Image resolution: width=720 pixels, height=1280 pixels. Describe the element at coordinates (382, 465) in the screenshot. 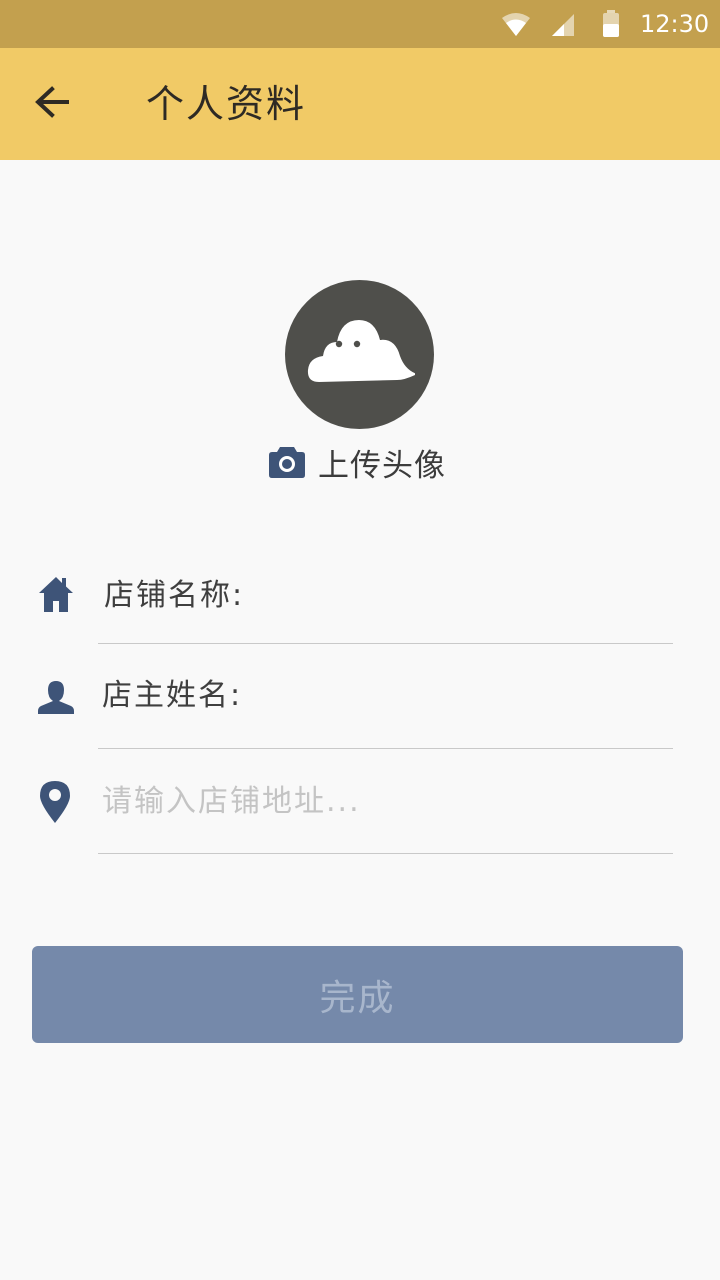

I see `upload-avatar-label: 上传头像` at that location.